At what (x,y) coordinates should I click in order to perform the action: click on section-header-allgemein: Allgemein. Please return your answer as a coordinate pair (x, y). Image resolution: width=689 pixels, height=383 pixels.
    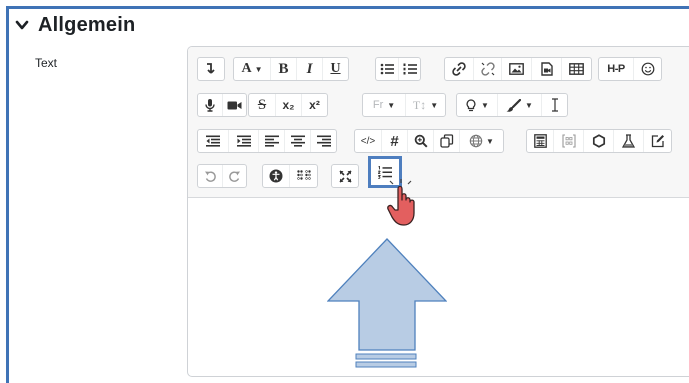
    Looking at the image, I should click on (75, 25).